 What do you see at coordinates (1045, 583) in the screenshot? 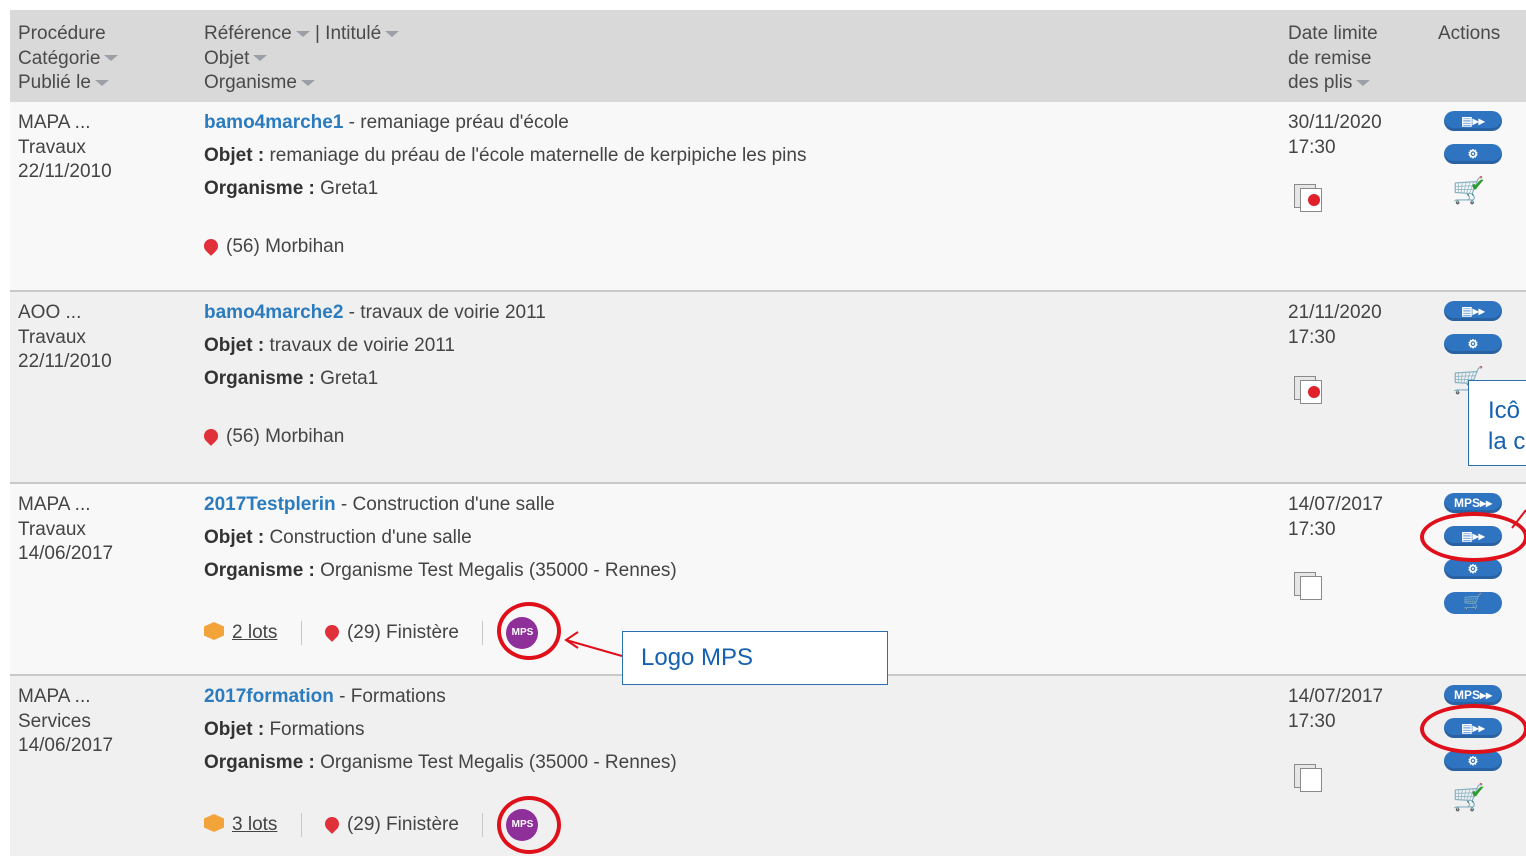
I see `annotation-arrows` at bounding box center [1045, 583].